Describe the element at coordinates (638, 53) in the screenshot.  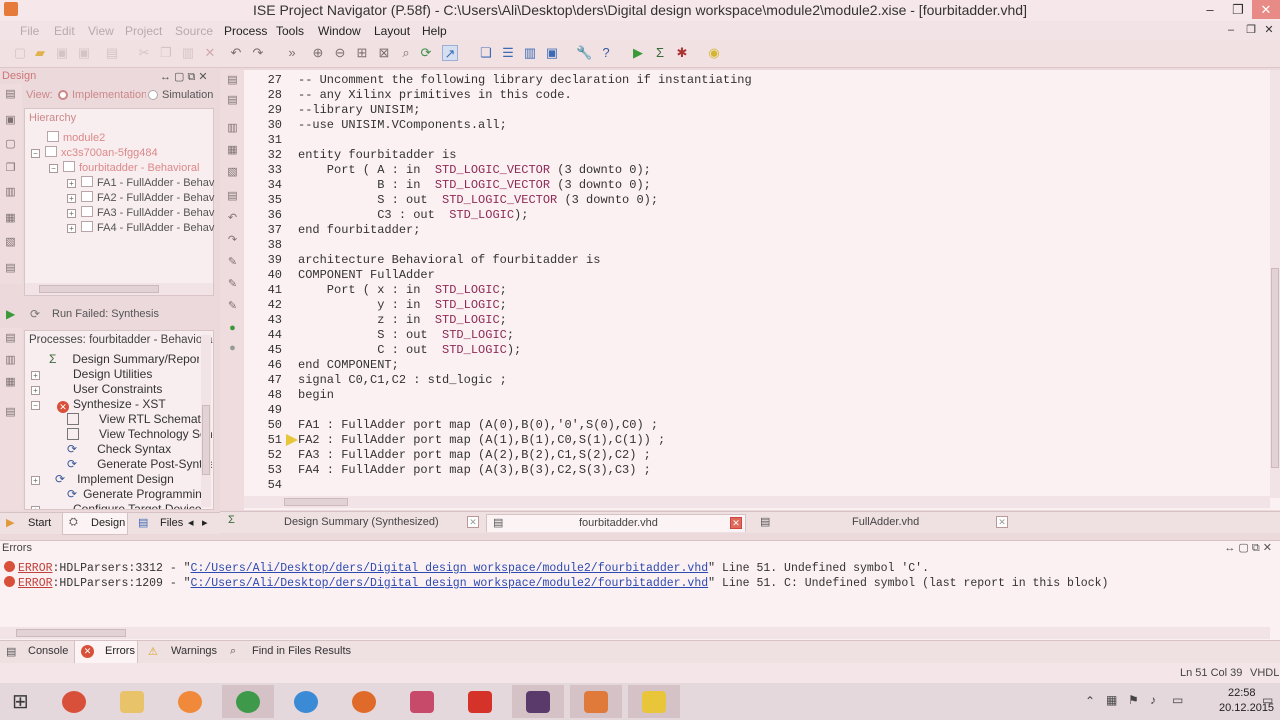
I see `run-icon: ▶` at that location.